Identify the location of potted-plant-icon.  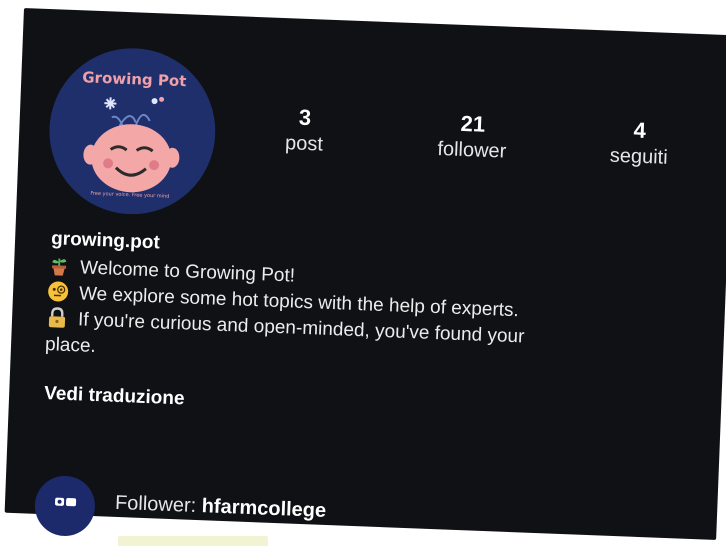
(59, 267).